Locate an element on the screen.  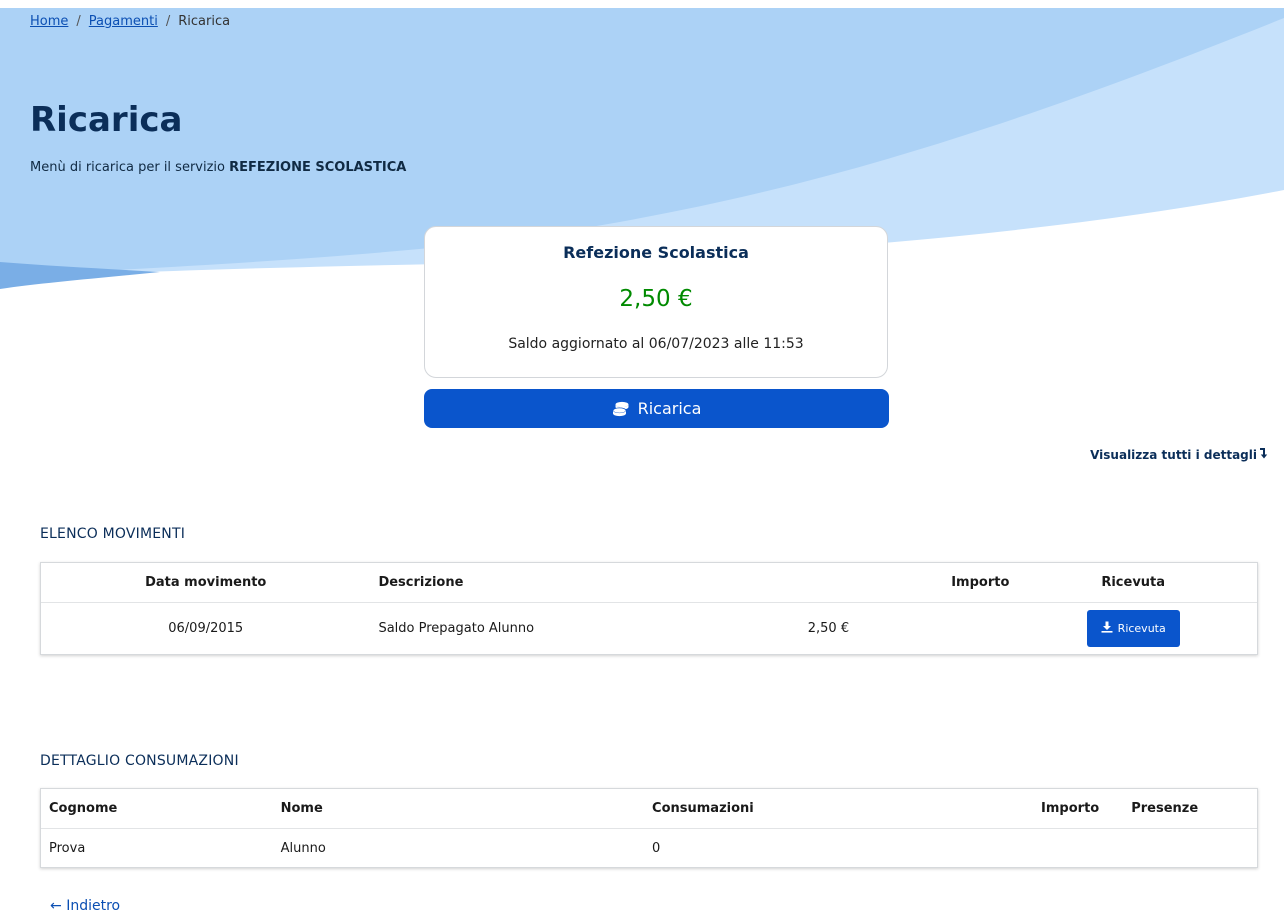
view-all-details-link: Visualizza tutti i dettagli is located at coordinates (1179, 454).